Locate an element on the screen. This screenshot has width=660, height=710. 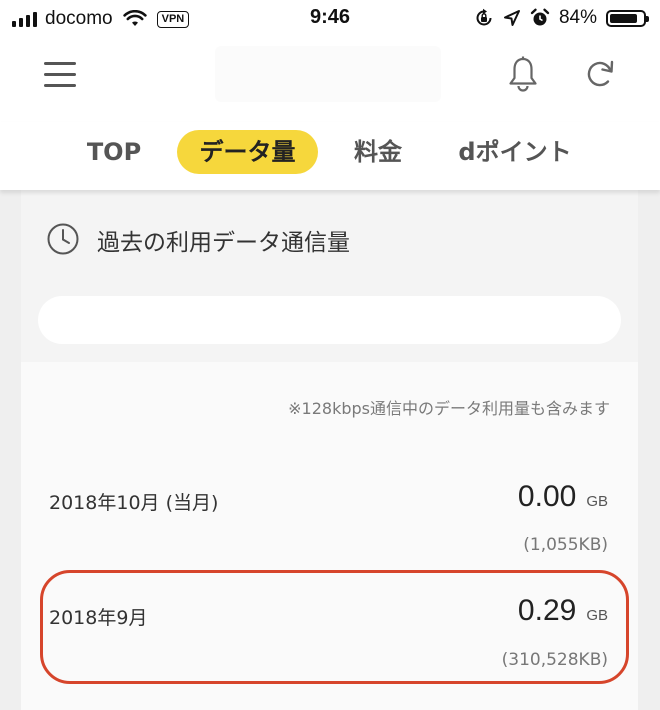
usage-value: 0.00 is located at coordinates (547, 496).